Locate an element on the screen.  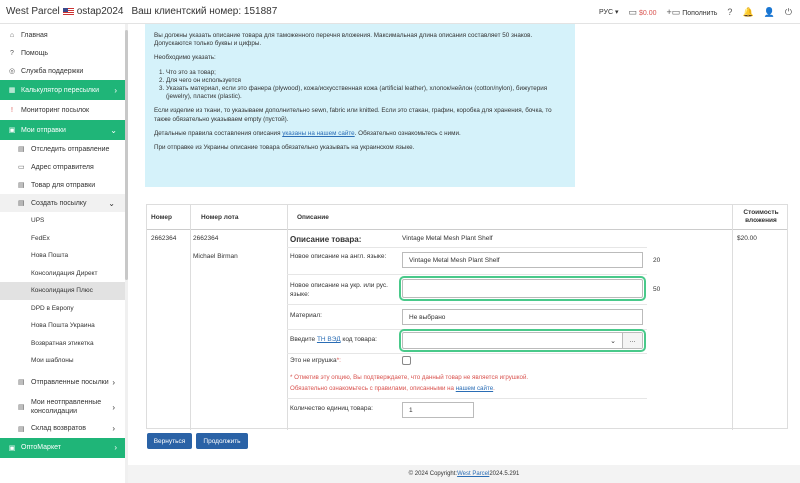
balance: ▭ $0.00 is located at coordinates (643, 12).